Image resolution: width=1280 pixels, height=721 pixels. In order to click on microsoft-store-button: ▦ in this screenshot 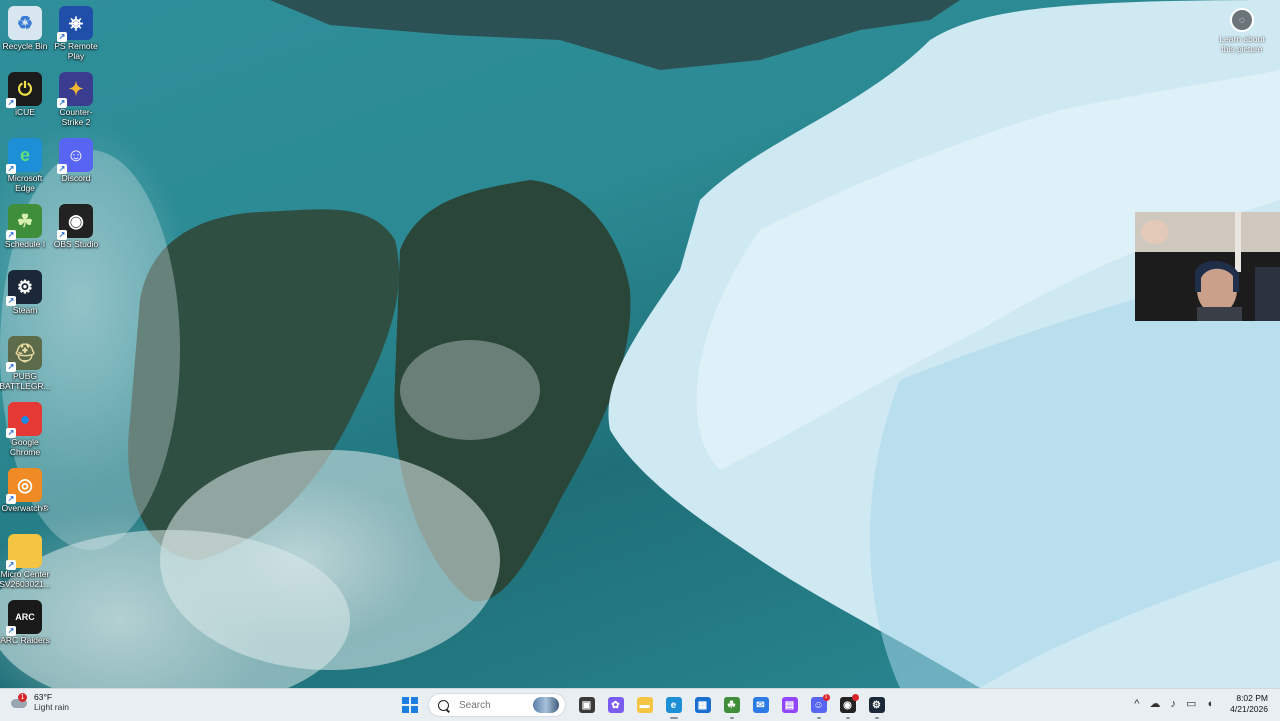, I will do `click(703, 705)`.